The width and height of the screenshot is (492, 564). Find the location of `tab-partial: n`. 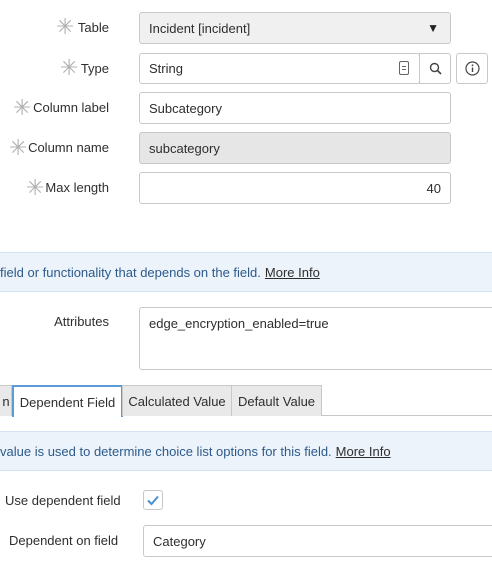

tab-partial: n is located at coordinates (6, 400).